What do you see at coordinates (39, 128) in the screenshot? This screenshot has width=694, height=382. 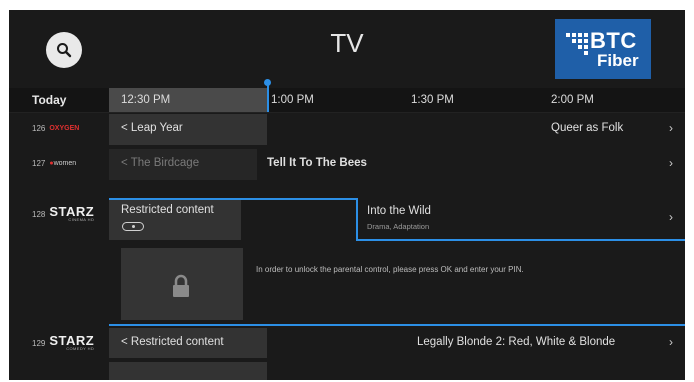 I see `channel-number: 126` at bounding box center [39, 128].